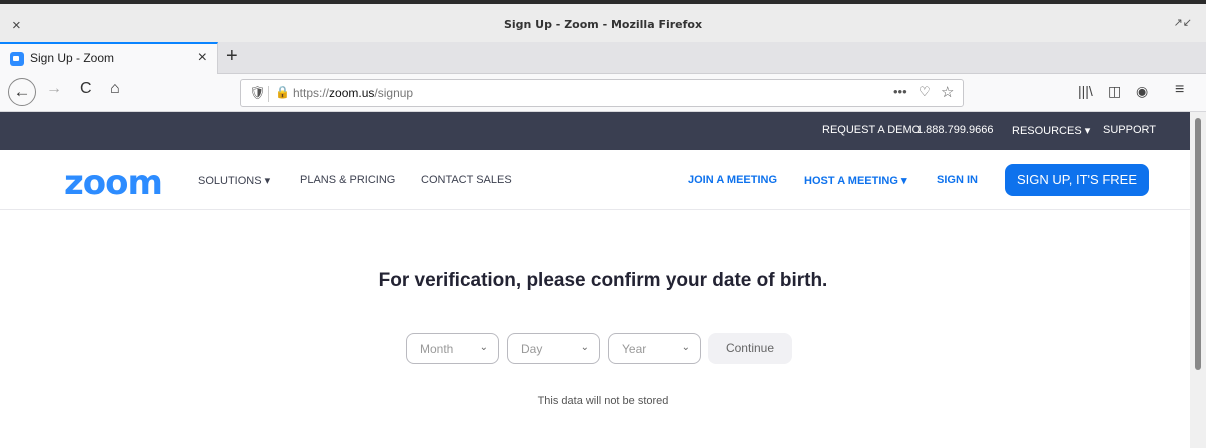 The image size is (1206, 448). What do you see at coordinates (437, 349) in the screenshot?
I see `month-placeholder: Month` at bounding box center [437, 349].